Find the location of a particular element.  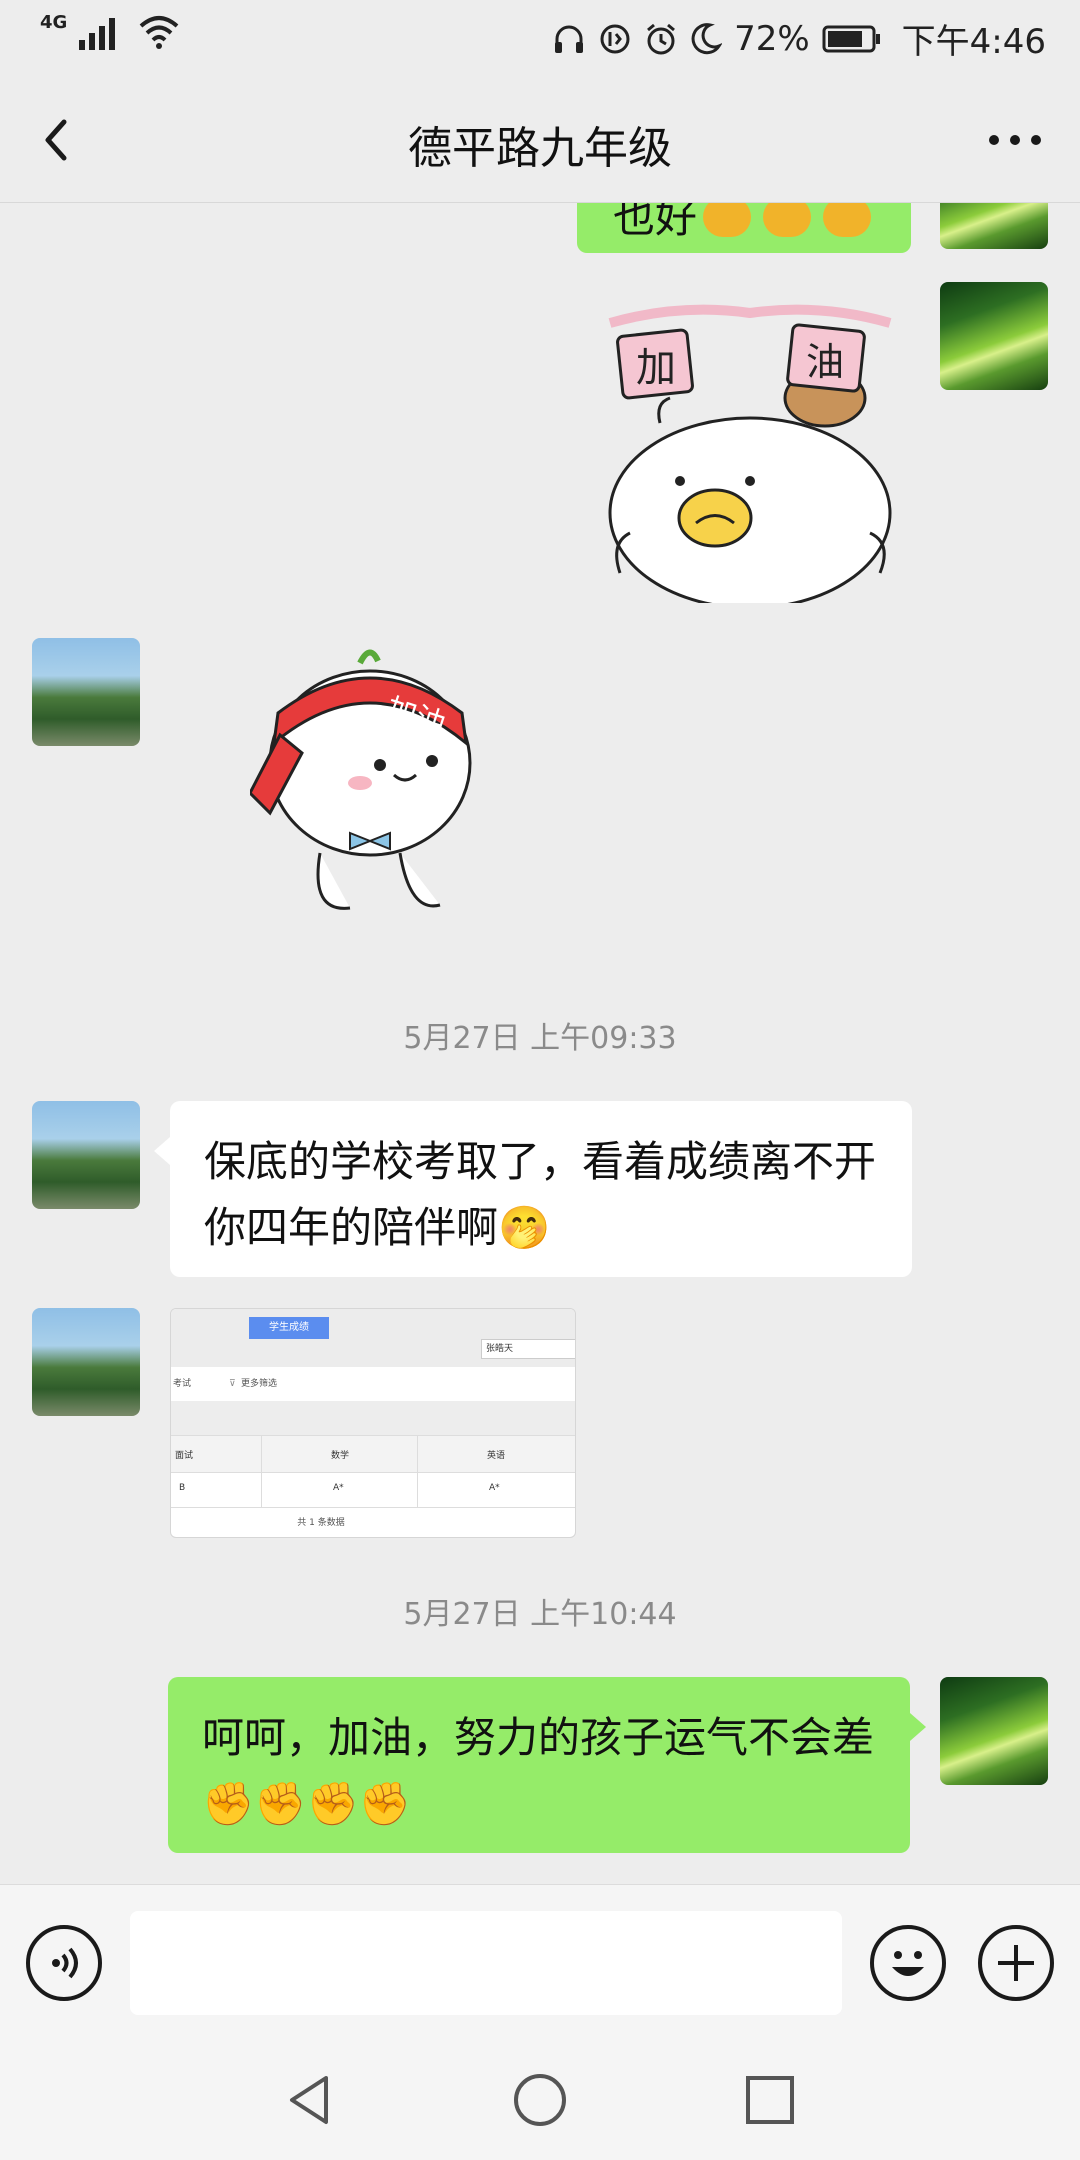

message-input is located at coordinates (486, 1963).